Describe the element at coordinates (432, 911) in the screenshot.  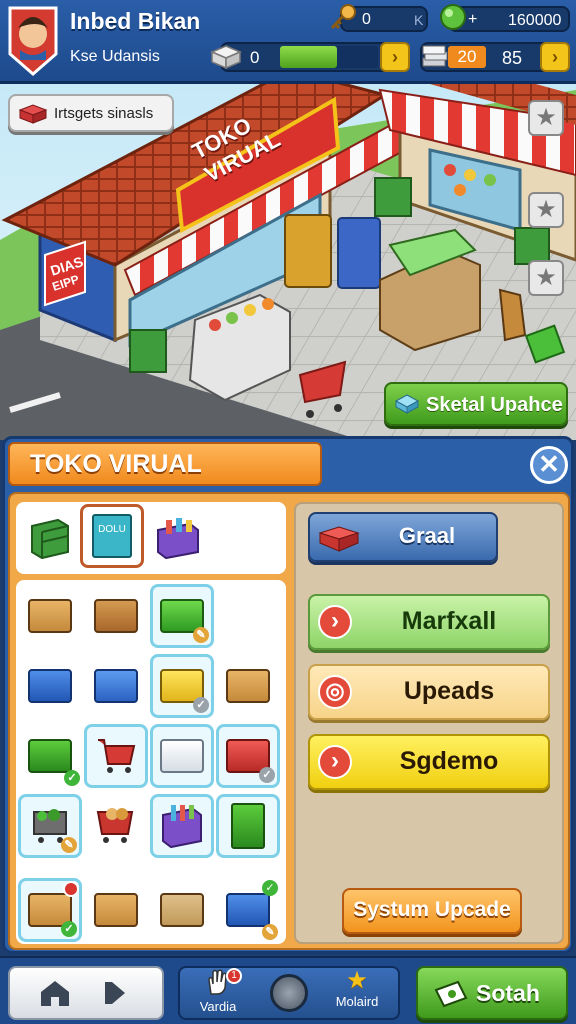
I see `system-upgrade-button: Systum Upcade` at that location.